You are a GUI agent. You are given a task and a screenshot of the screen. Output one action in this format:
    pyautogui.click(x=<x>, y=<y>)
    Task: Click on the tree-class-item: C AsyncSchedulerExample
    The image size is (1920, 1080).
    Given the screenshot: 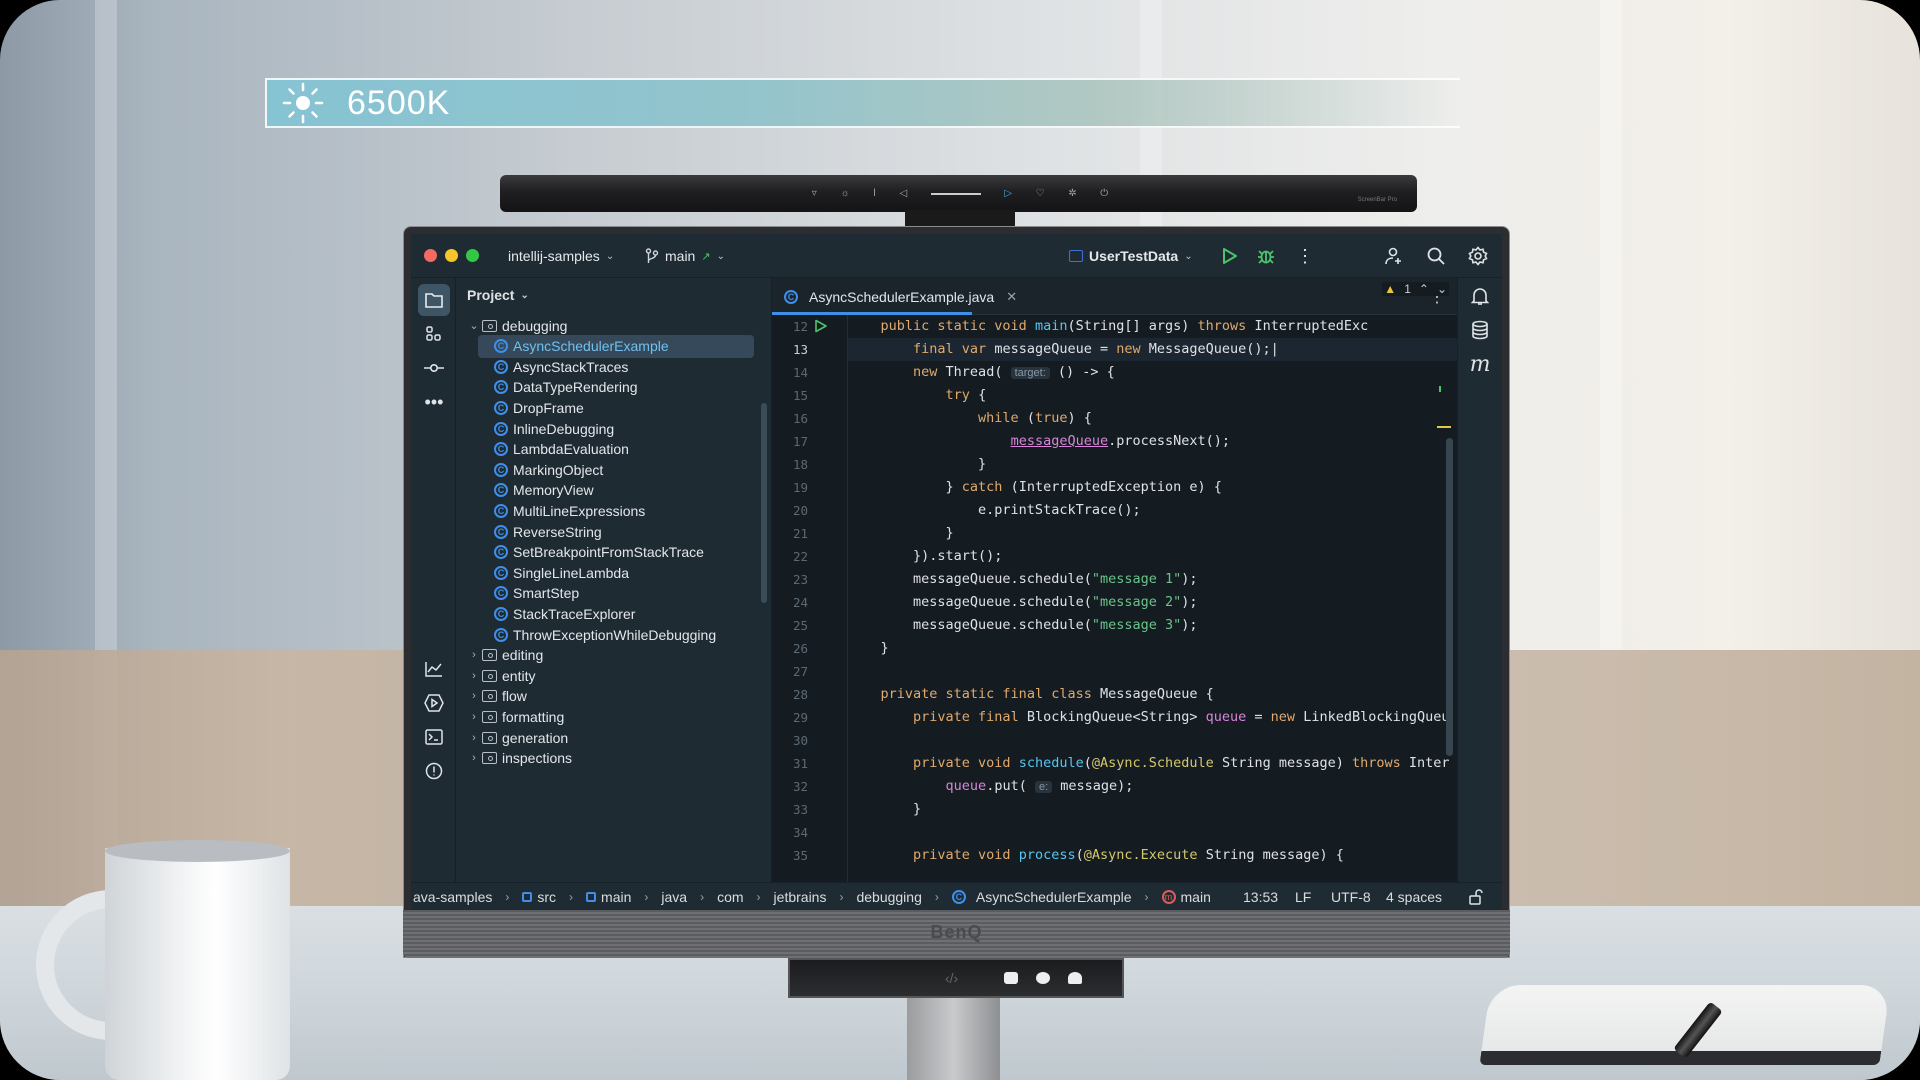 What is the action you would take?
    pyautogui.click(x=616, y=346)
    